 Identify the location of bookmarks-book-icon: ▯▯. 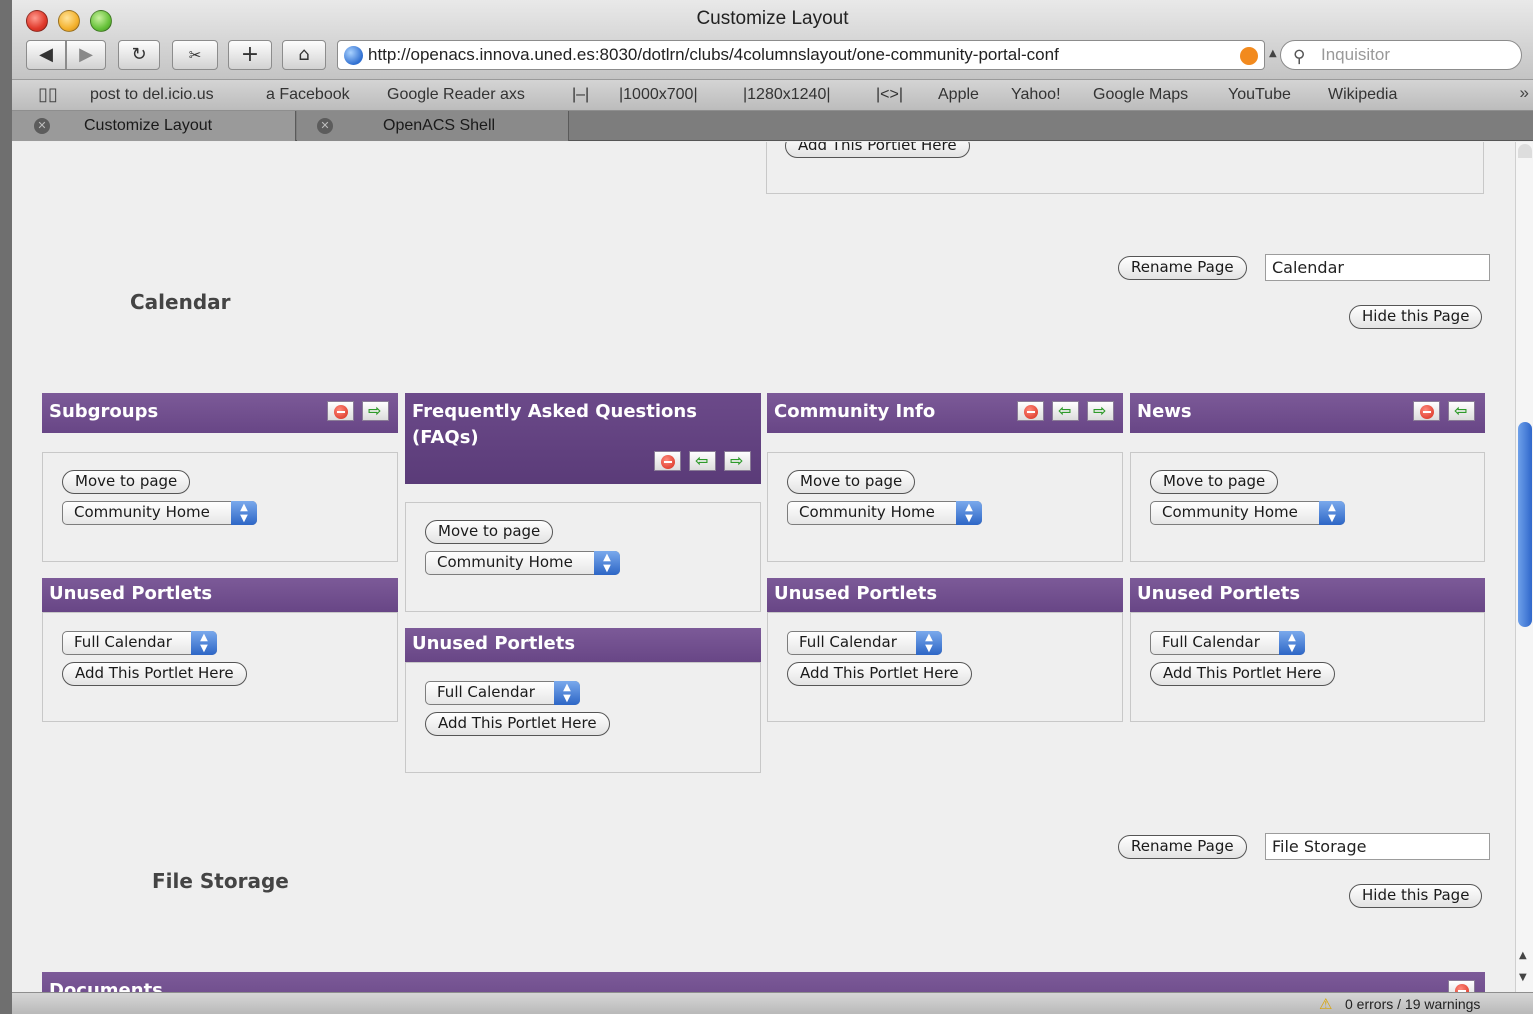
(48, 94).